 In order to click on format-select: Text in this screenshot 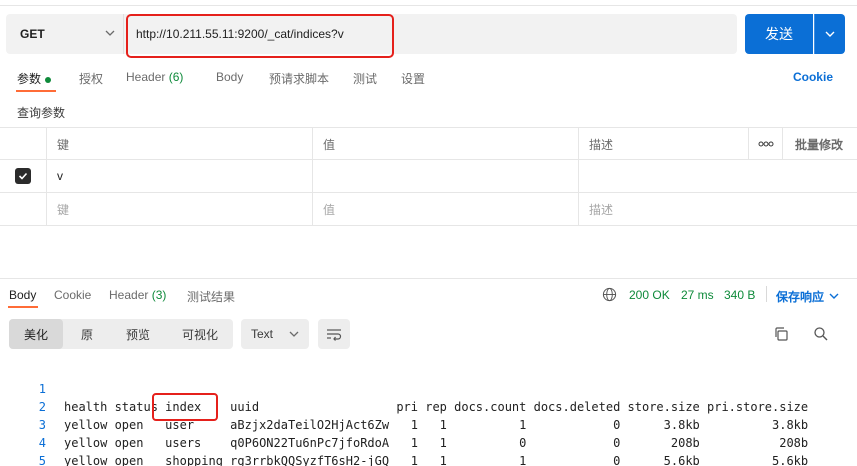, I will do `click(275, 334)`.